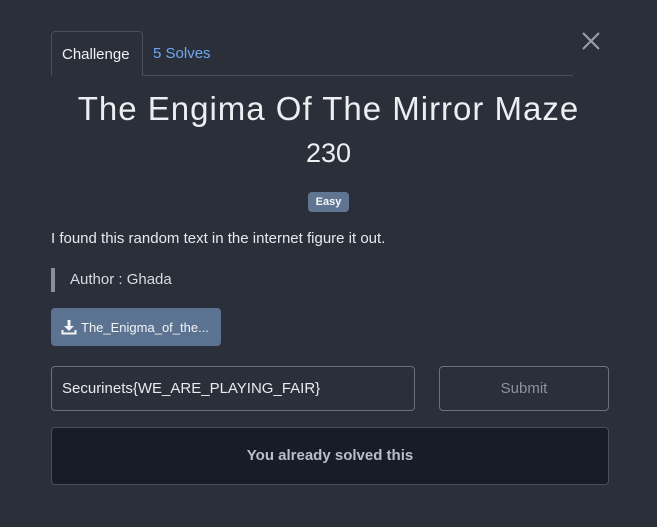 This screenshot has width=657, height=527. Describe the element at coordinates (524, 388) in the screenshot. I see `submit-button: Submit` at that location.